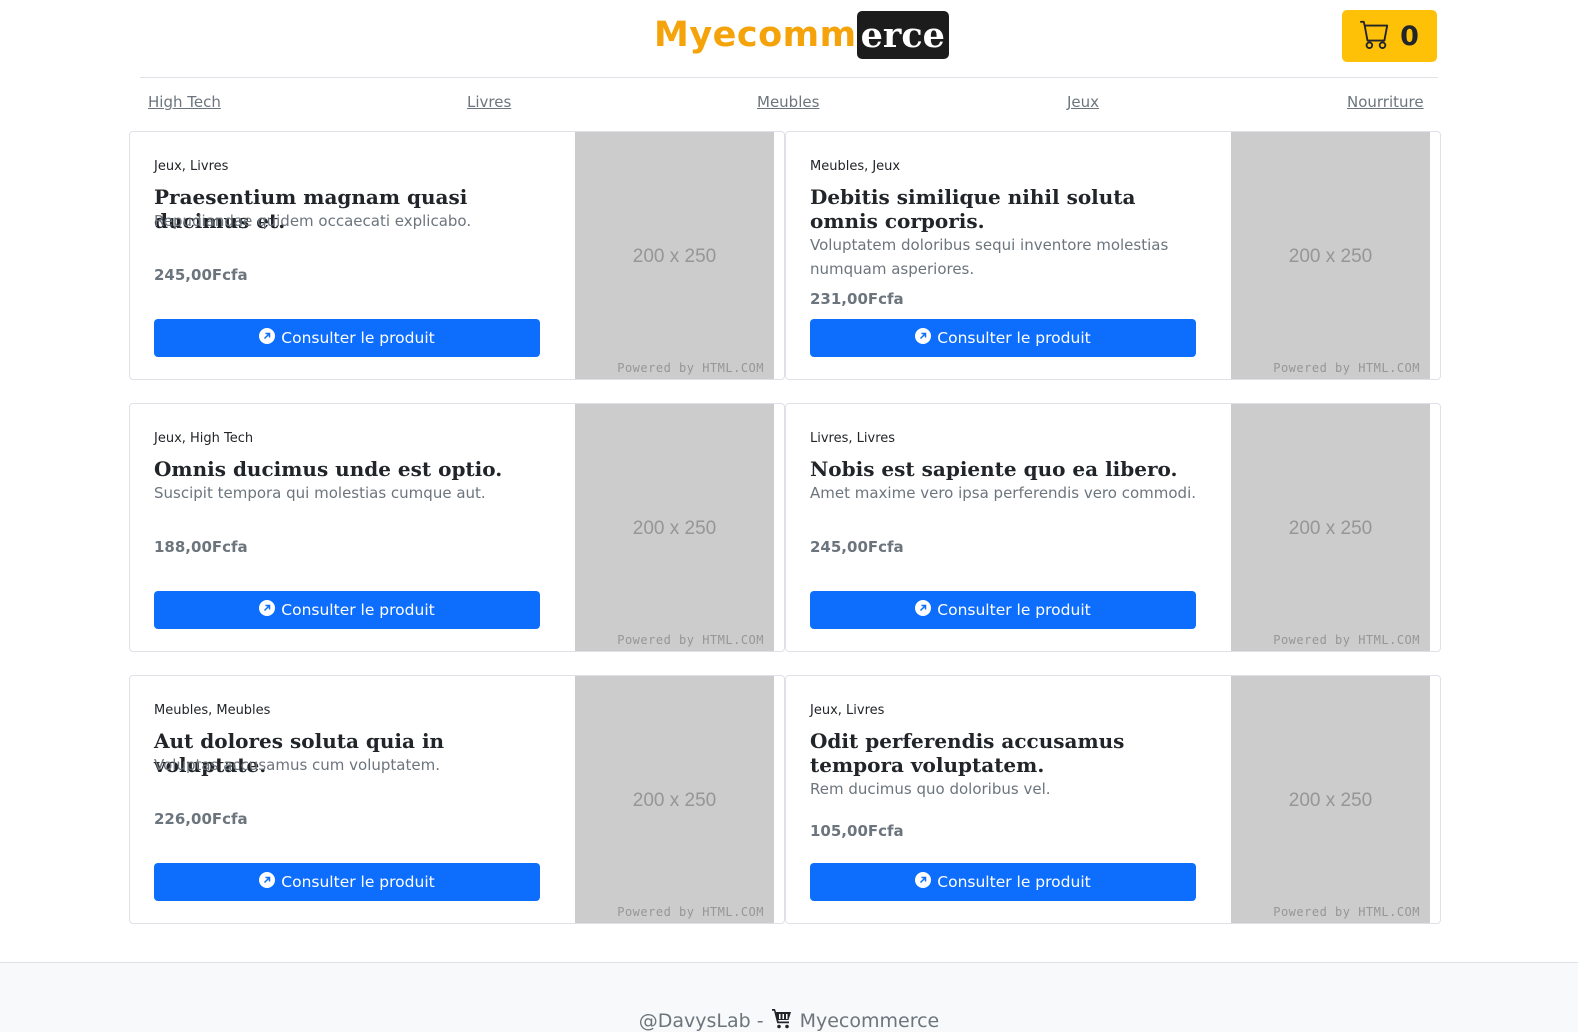  Describe the element at coordinates (782, 1019) in the screenshot. I see `shopping-cart-icon` at that location.